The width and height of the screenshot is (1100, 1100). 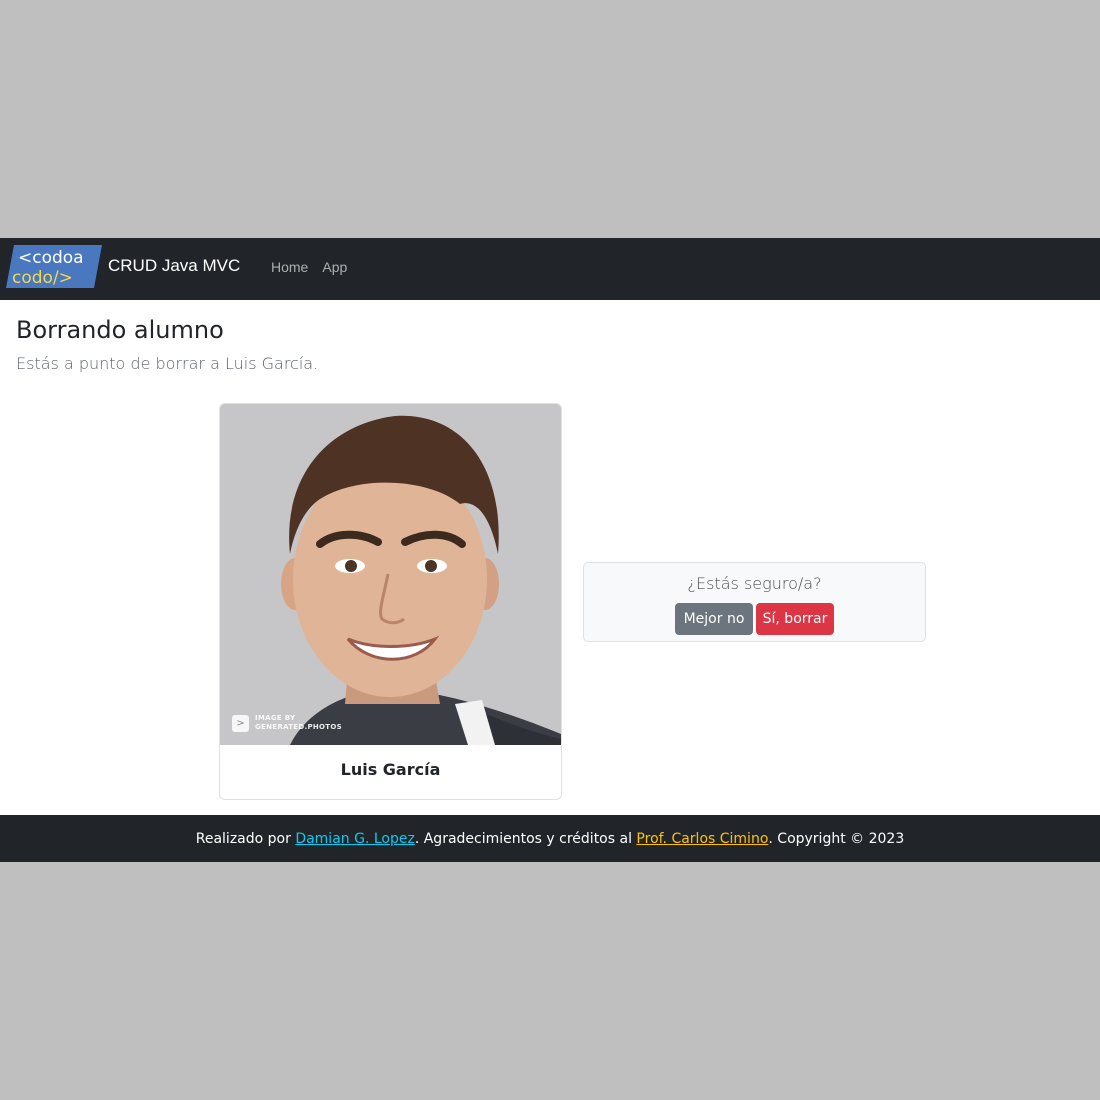 I want to click on nav-links: Home App, so click(x=309, y=267).